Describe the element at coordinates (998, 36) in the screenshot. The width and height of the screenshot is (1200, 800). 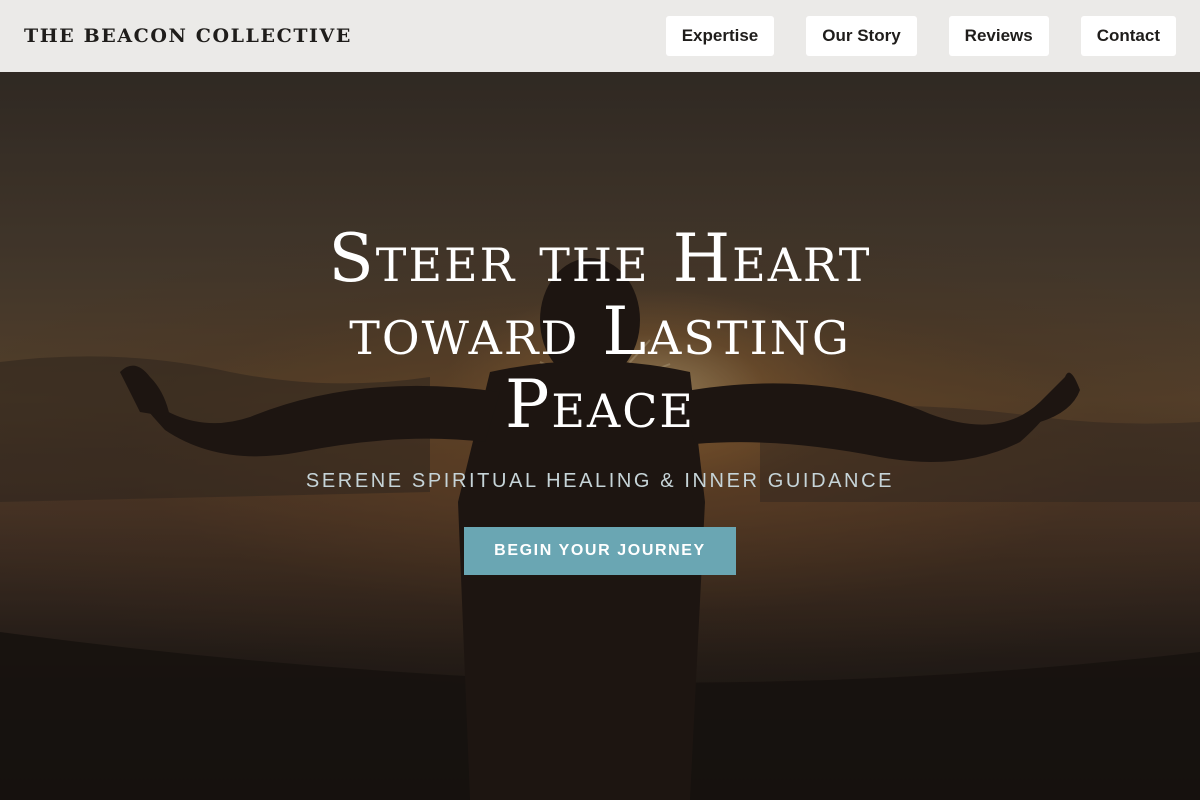
I see `nav-reviews-button: Reviews` at that location.